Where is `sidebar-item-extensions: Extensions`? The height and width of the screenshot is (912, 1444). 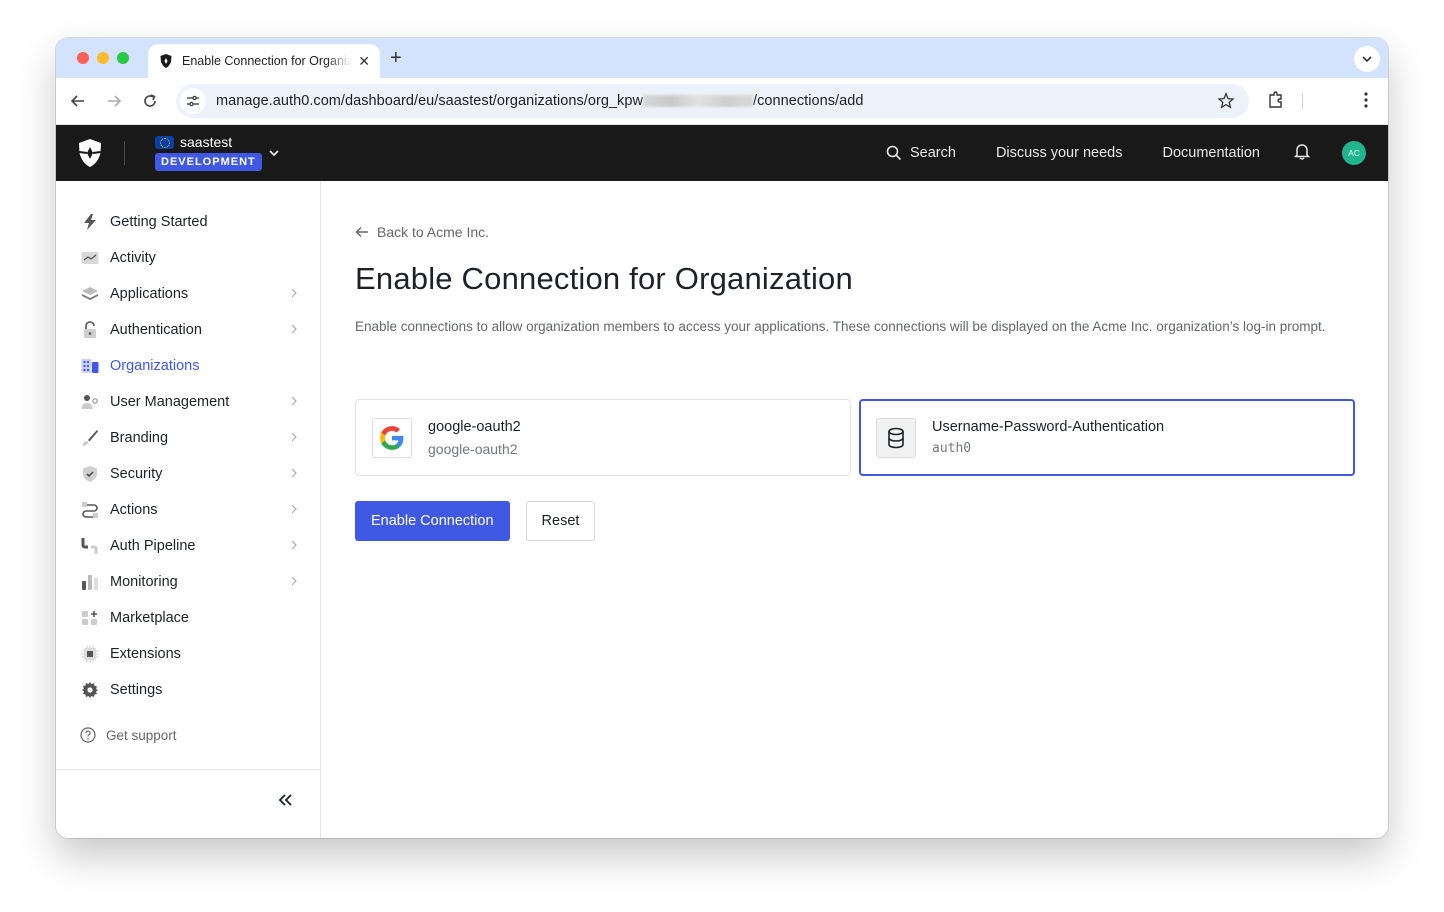
sidebar-item-extensions: Extensions is located at coordinates (189, 654).